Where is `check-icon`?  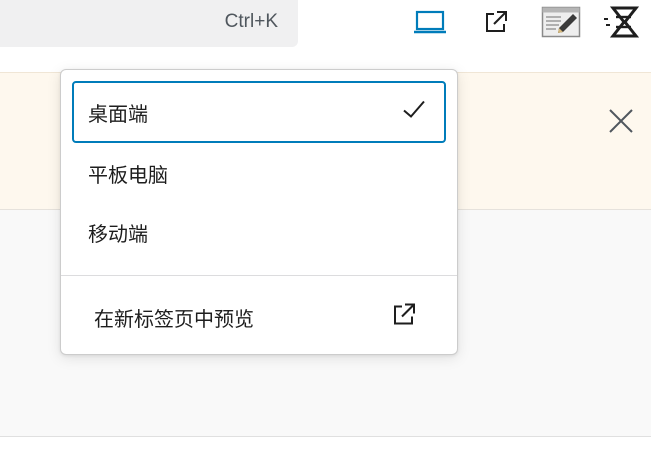
check-icon is located at coordinates (414, 112).